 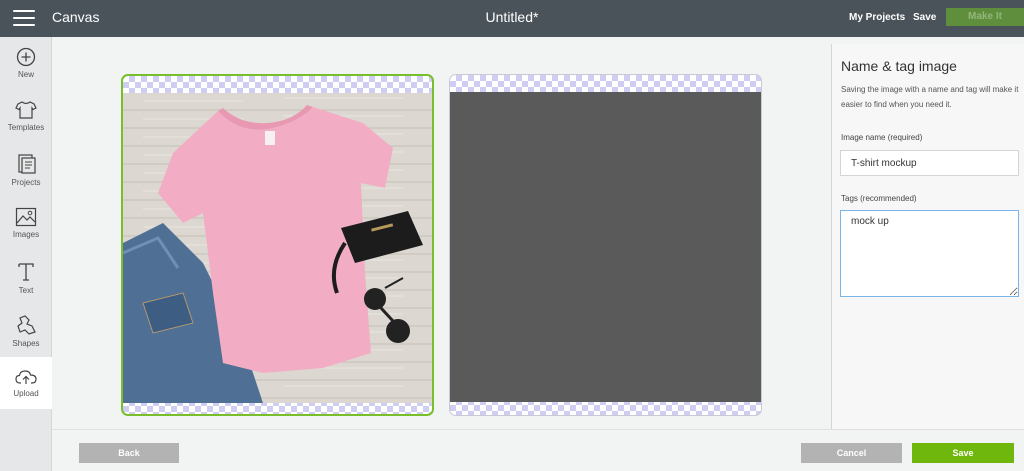 I want to click on back-button: Back, so click(x=129, y=453).